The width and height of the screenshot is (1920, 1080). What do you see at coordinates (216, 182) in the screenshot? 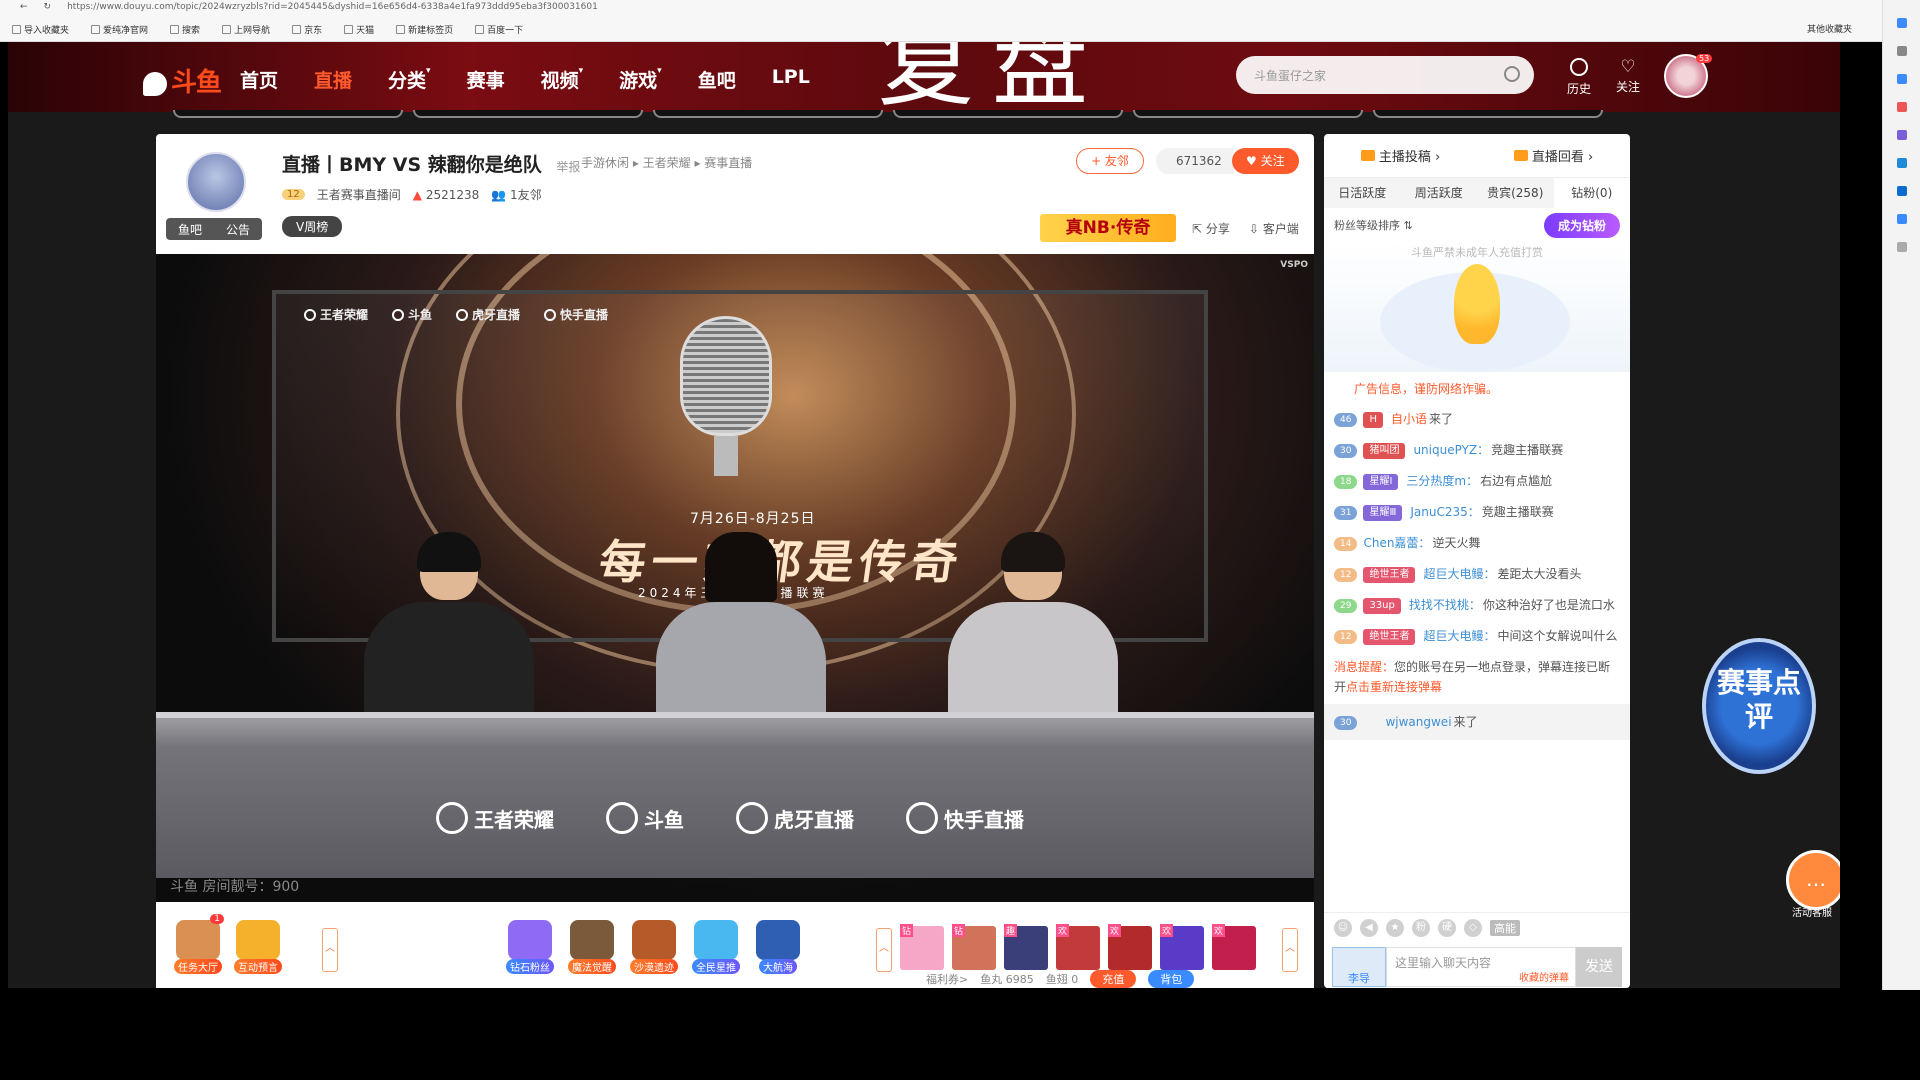
I see `anchor-avatar` at bounding box center [216, 182].